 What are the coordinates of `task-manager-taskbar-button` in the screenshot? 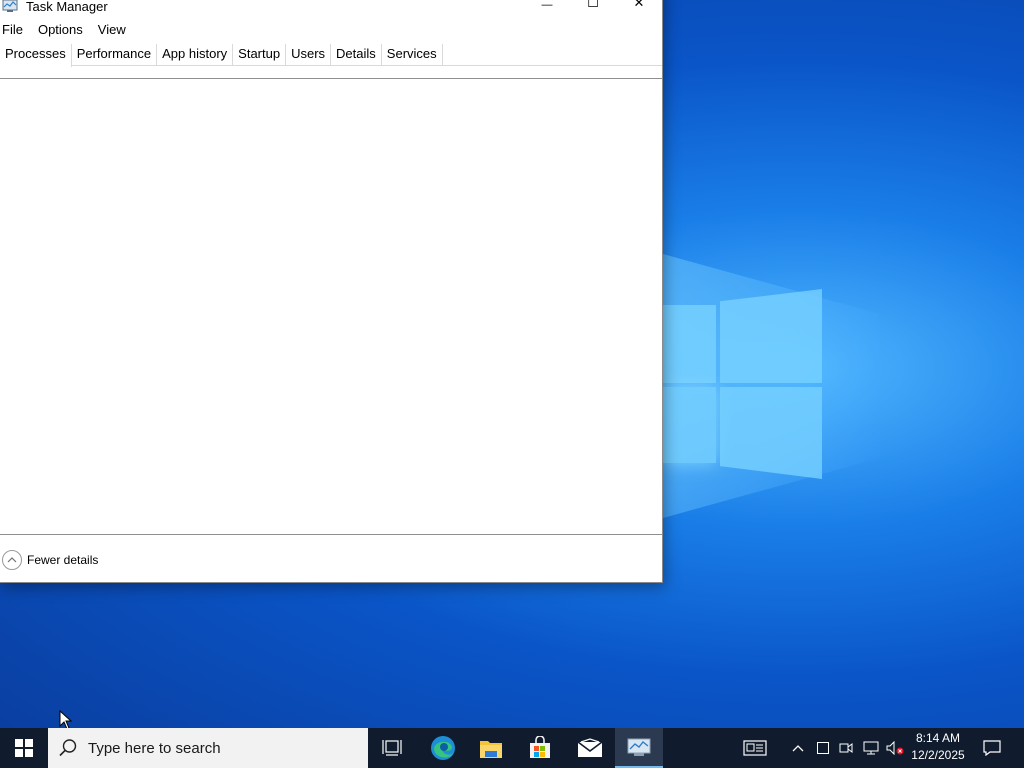 It's located at (639, 748).